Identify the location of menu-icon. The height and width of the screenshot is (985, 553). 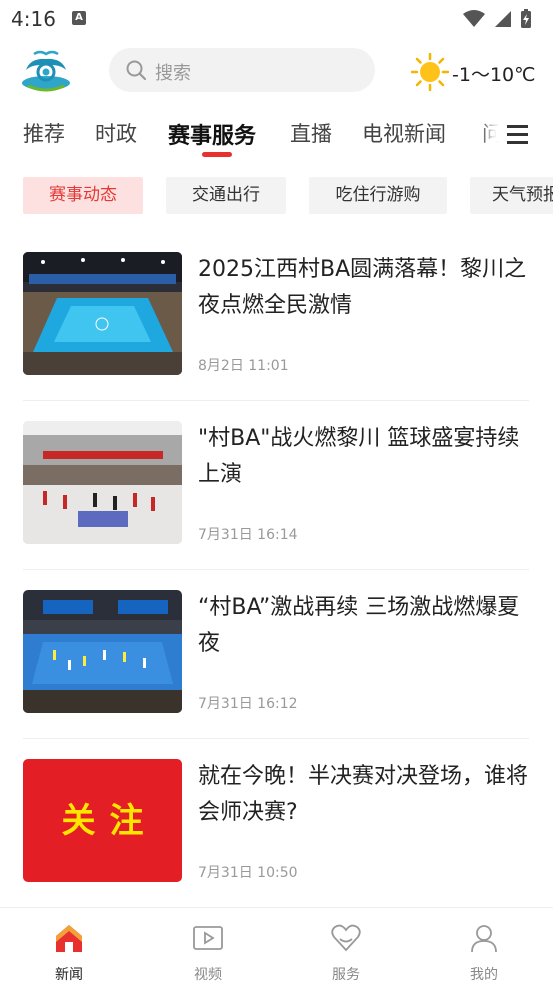
(515, 135).